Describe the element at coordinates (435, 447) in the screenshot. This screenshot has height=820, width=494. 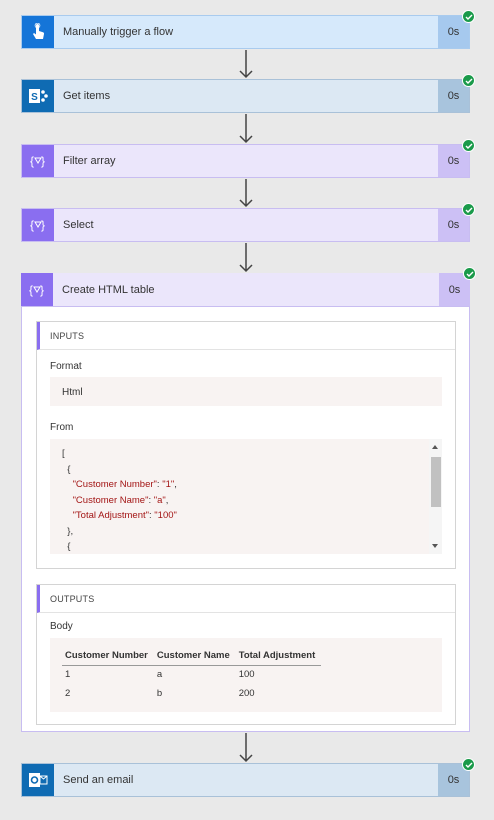
I see `scroll-up-icon` at that location.